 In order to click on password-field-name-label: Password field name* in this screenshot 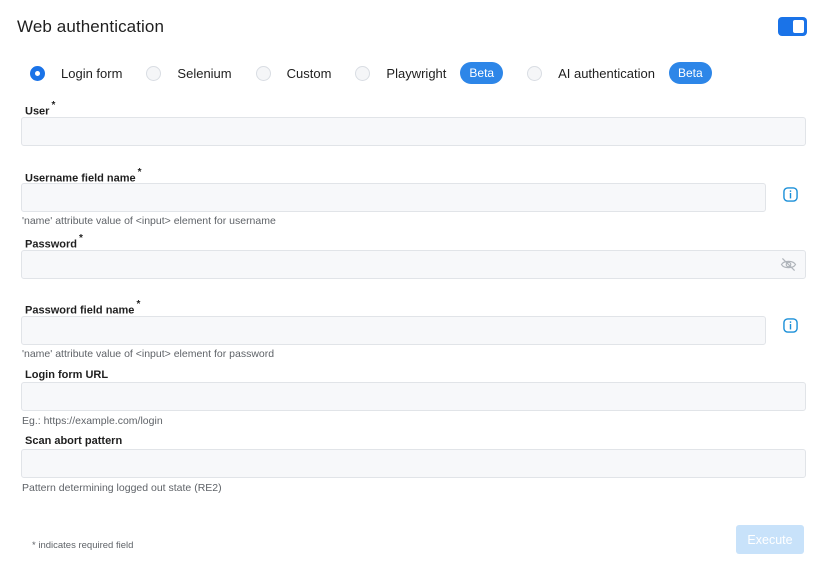, I will do `click(83, 308)`.